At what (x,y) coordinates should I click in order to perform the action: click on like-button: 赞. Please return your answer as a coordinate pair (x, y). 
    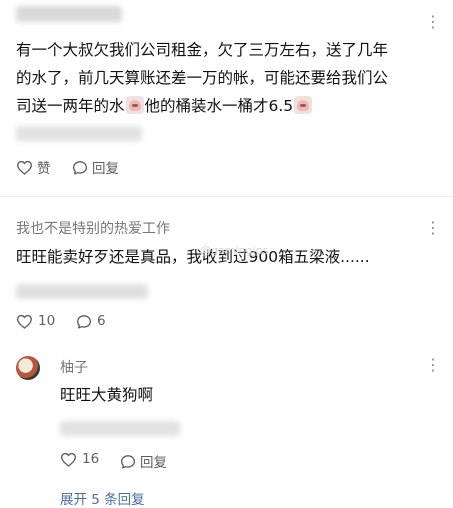
    Looking at the image, I should click on (33, 167).